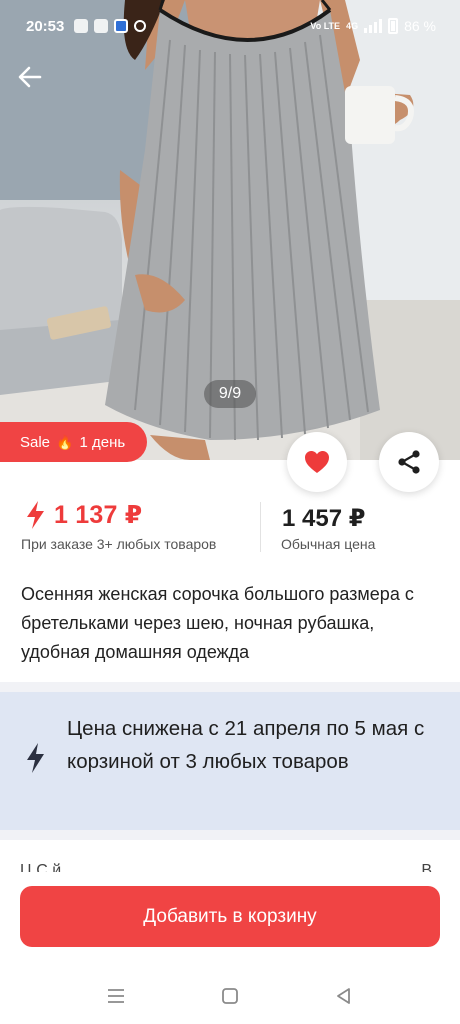 The width and height of the screenshot is (460, 1024). What do you see at coordinates (393, 26) in the screenshot?
I see `battery-icon` at bounding box center [393, 26].